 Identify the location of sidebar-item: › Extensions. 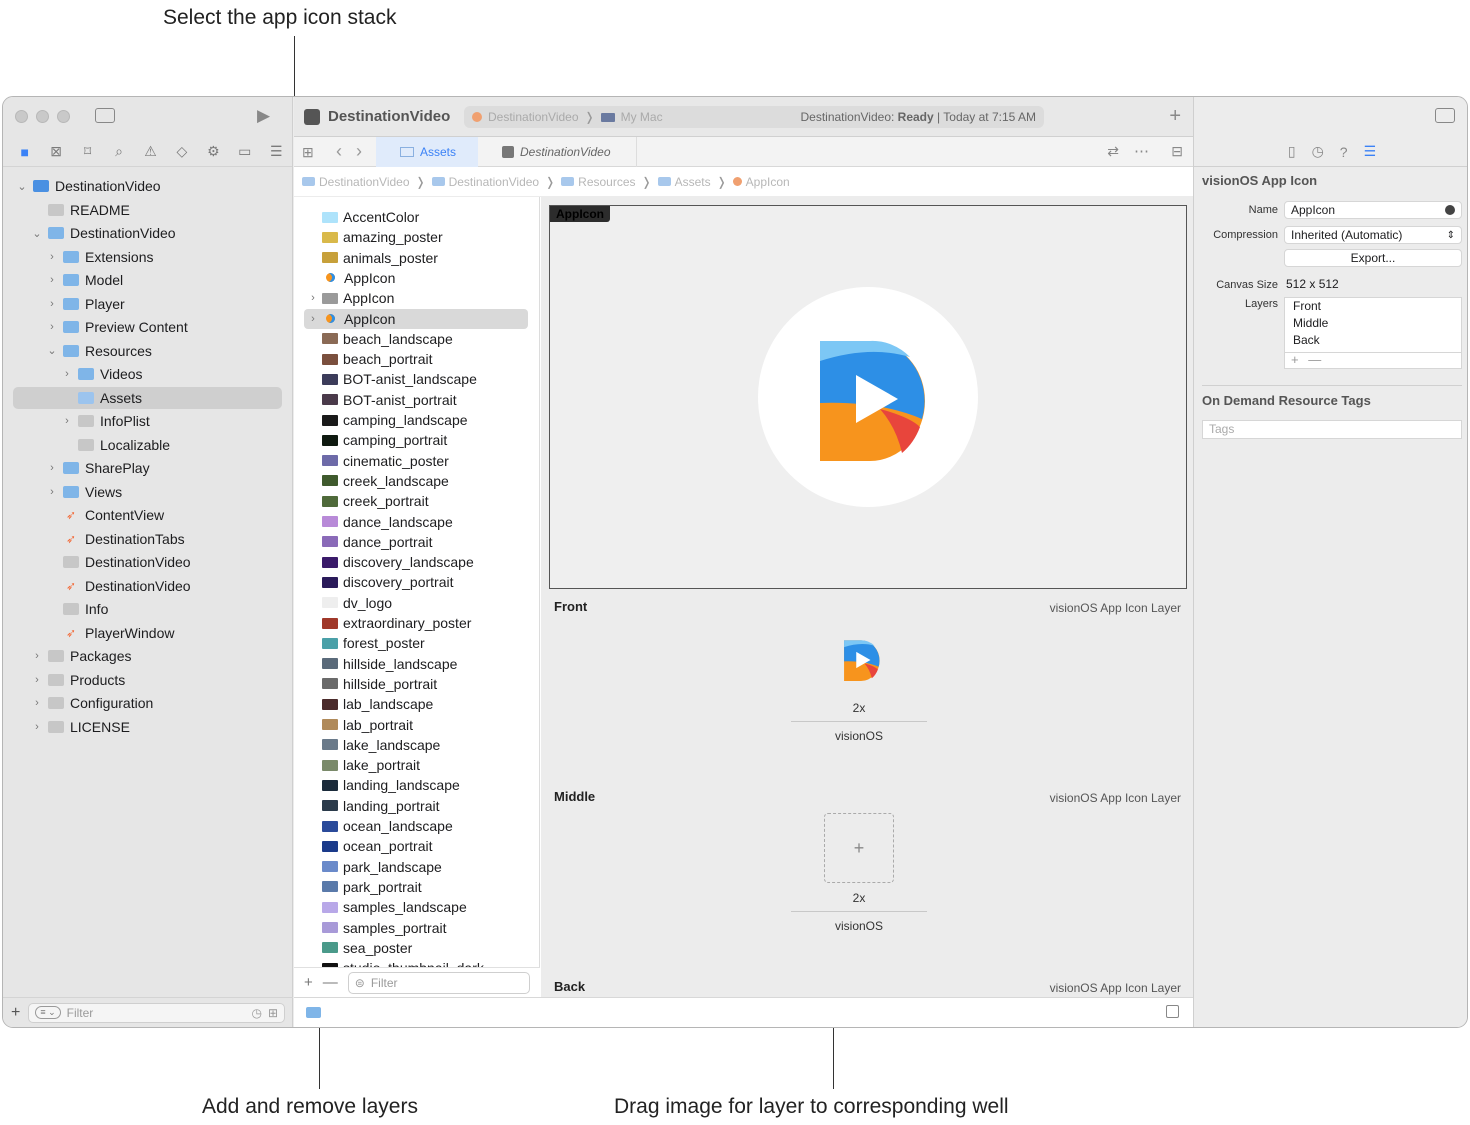
(99, 257).